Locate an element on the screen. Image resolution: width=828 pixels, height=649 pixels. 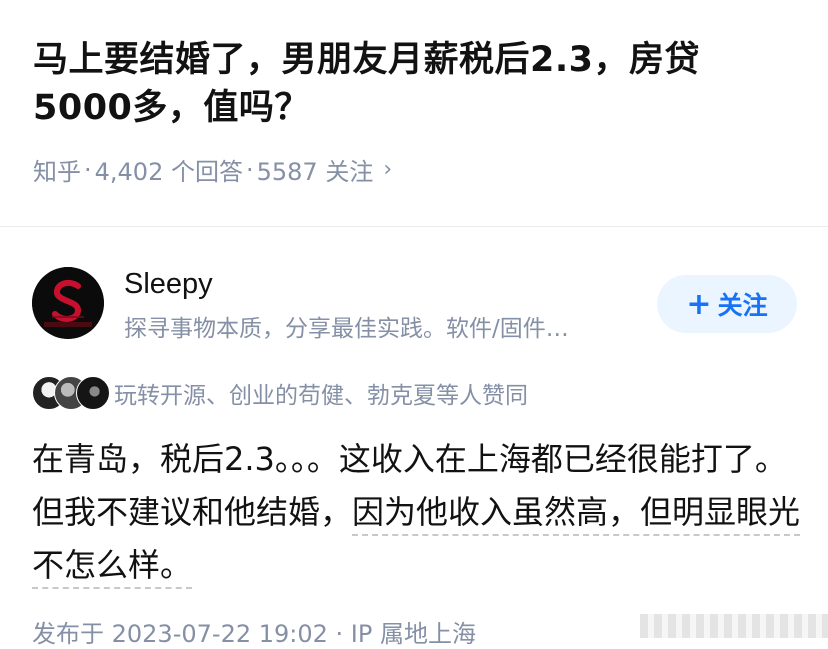
question-title: 马上要结婚了，男朋友月薪税后2.3，房贷5000多，值吗？ is located at coordinates (413, 84).